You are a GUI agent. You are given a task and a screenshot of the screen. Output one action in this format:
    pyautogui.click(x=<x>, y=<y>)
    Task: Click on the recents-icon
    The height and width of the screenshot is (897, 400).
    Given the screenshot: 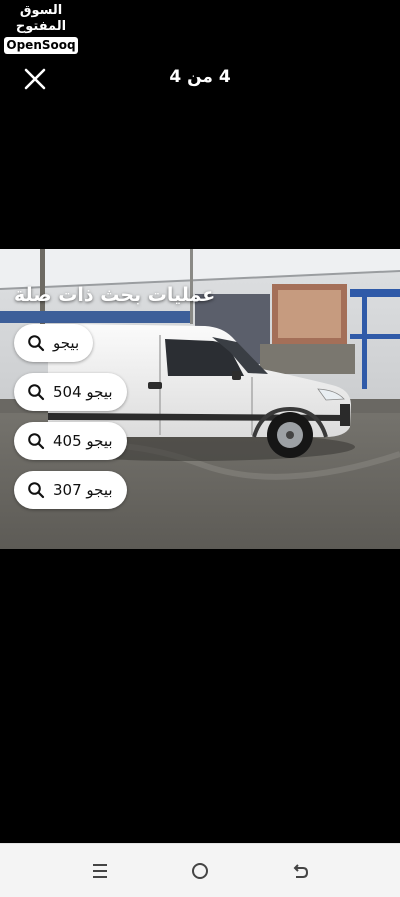 What is the action you would take?
    pyautogui.click(x=100, y=871)
    